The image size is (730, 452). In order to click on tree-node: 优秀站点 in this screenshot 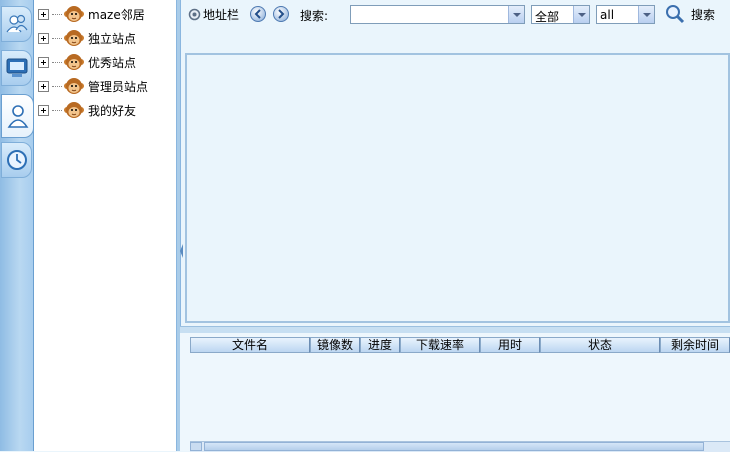, I will do `click(87, 62)`.